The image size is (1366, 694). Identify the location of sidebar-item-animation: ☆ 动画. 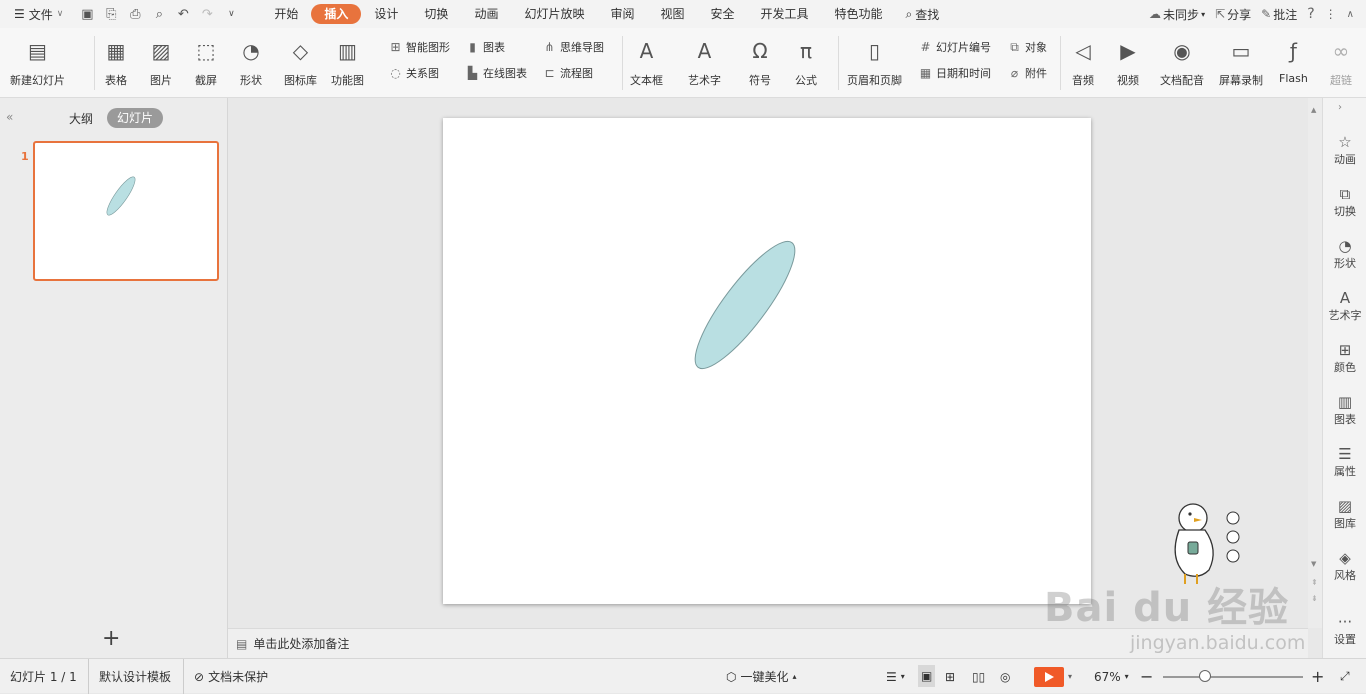
(1344, 150).